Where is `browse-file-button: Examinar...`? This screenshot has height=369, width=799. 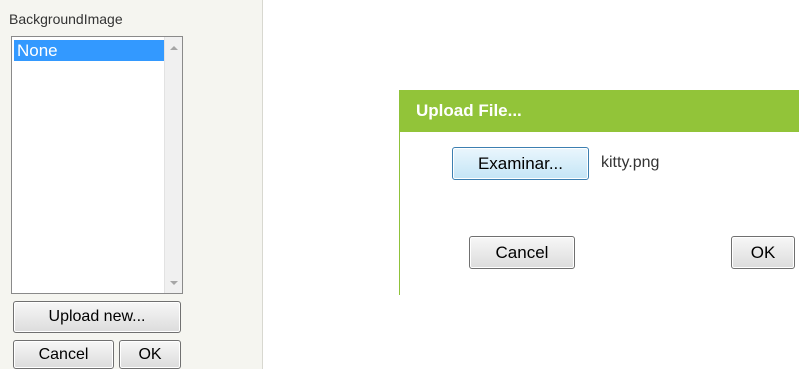
browse-file-button: Examinar... is located at coordinates (520, 163).